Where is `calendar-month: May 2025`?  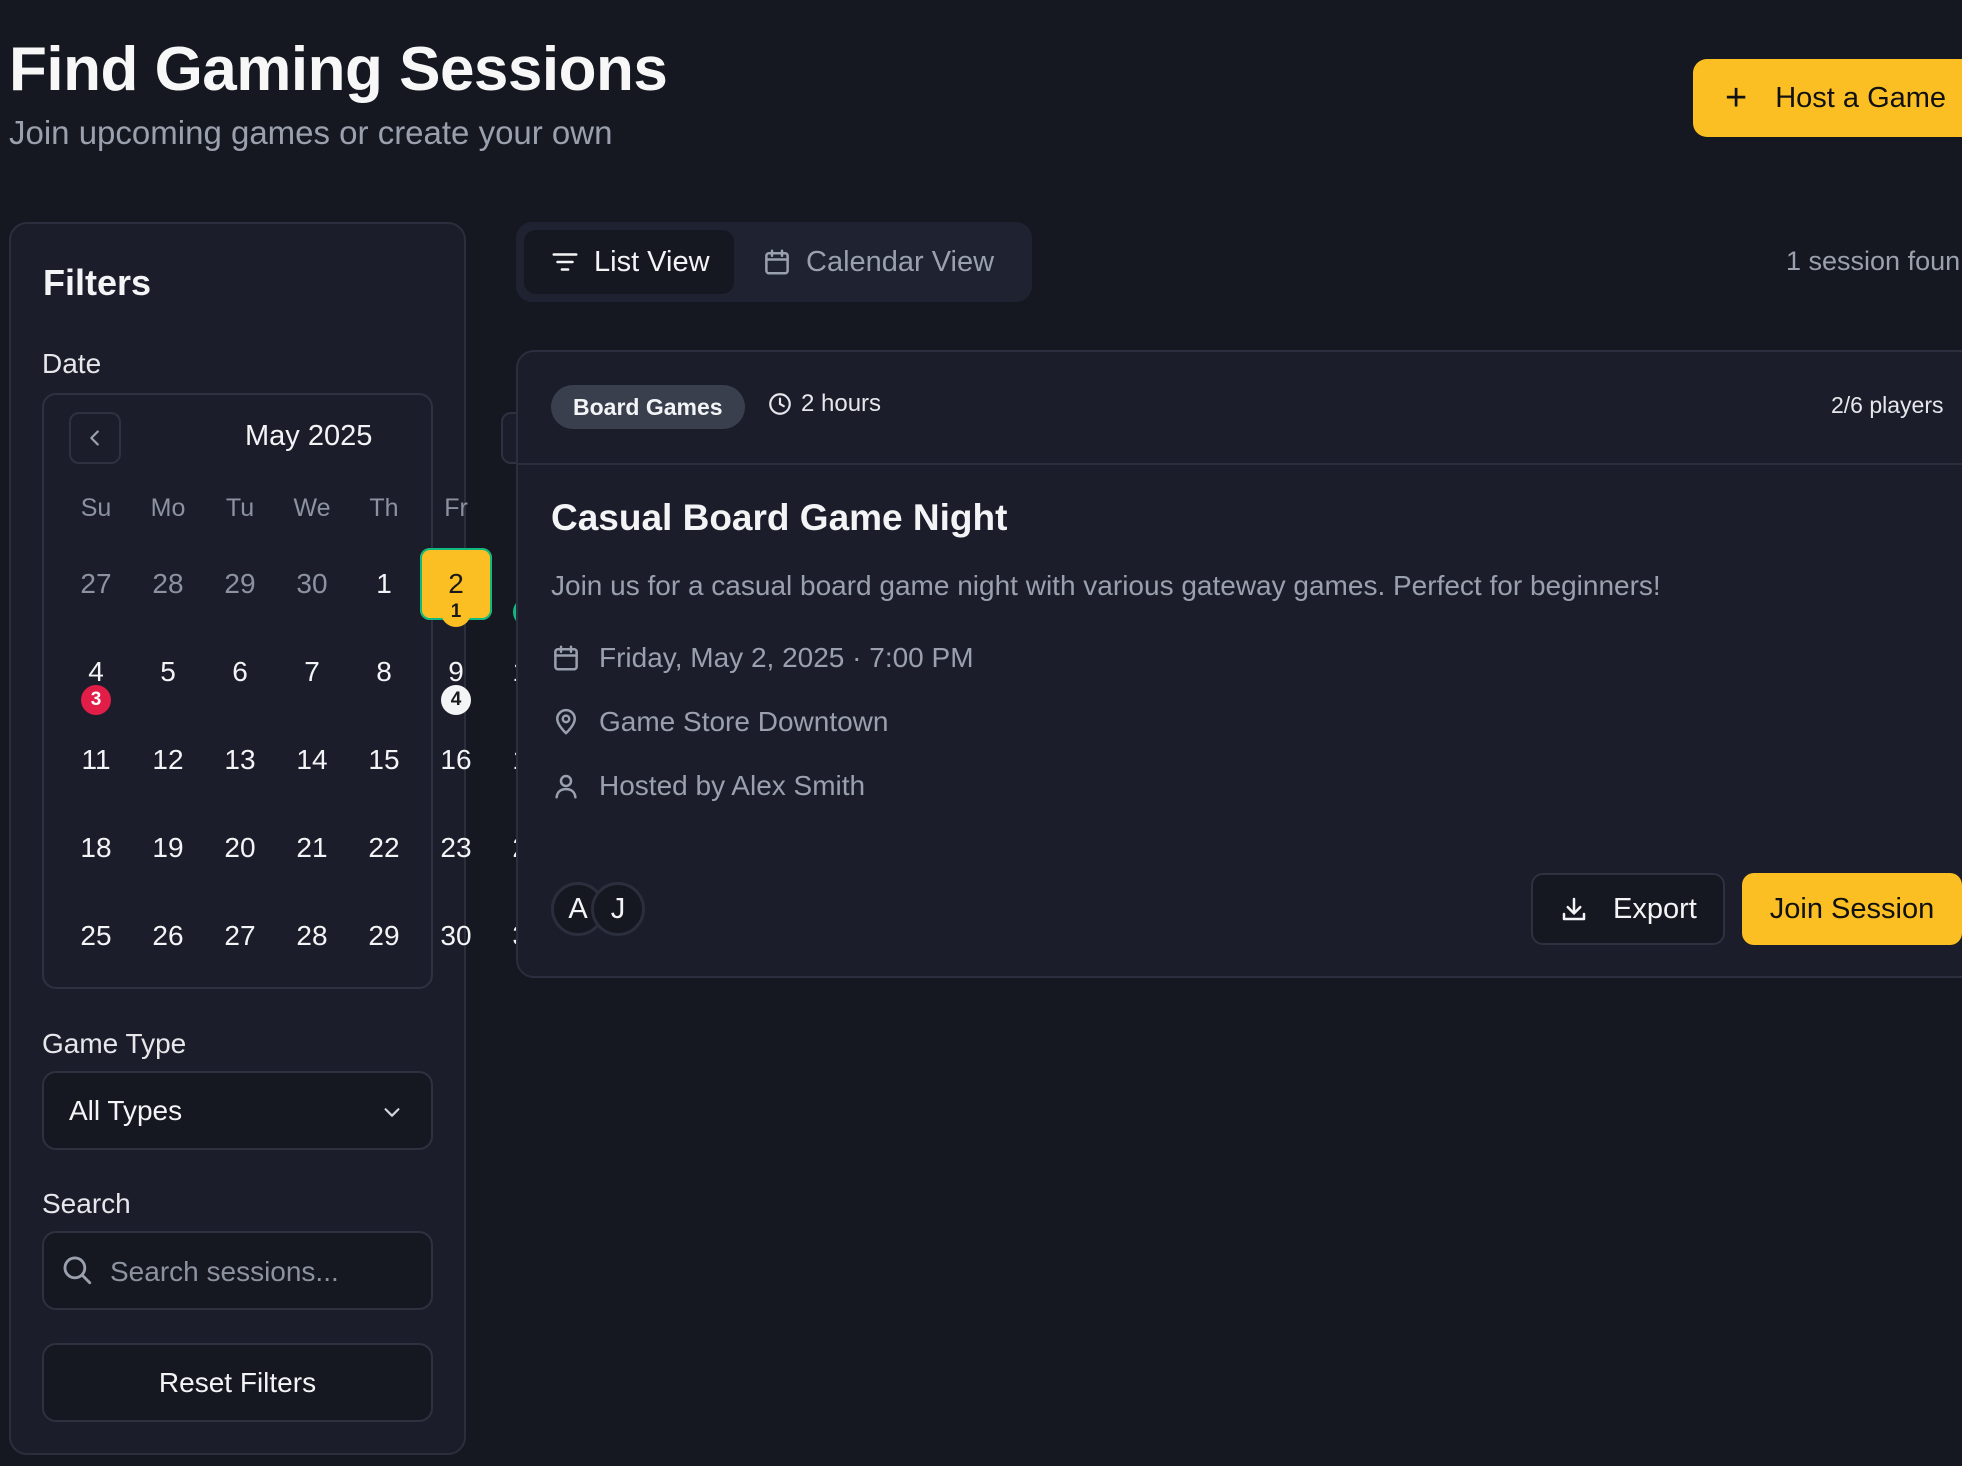
calendar-month: May 2025 is located at coordinates (309, 436).